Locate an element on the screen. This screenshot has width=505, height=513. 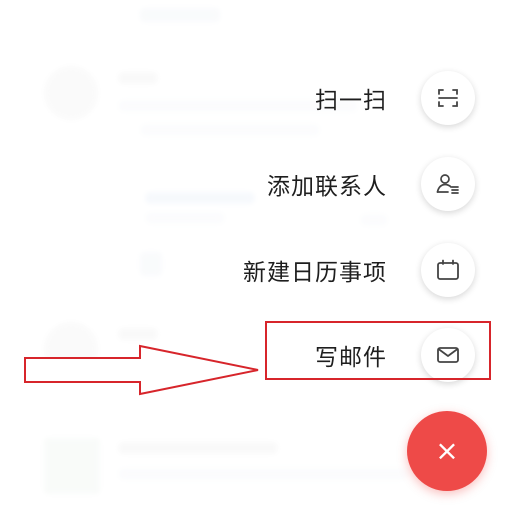
add-contact-button is located at coordinates (448, 184).